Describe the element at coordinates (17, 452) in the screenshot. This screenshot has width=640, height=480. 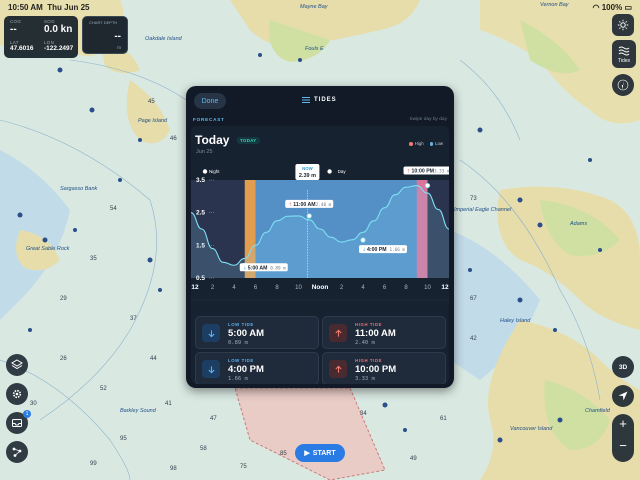
I see `route-button` at that location.